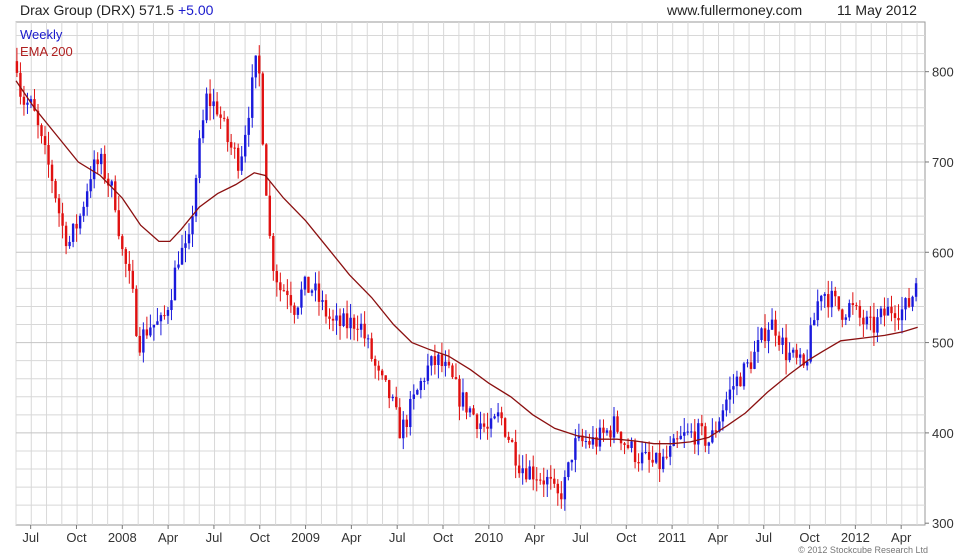 The image size is (980, 560). Describe the element at coordinates (734, 10) in the screenshot. I see `site-link: www.fullermoney.com` at that location.